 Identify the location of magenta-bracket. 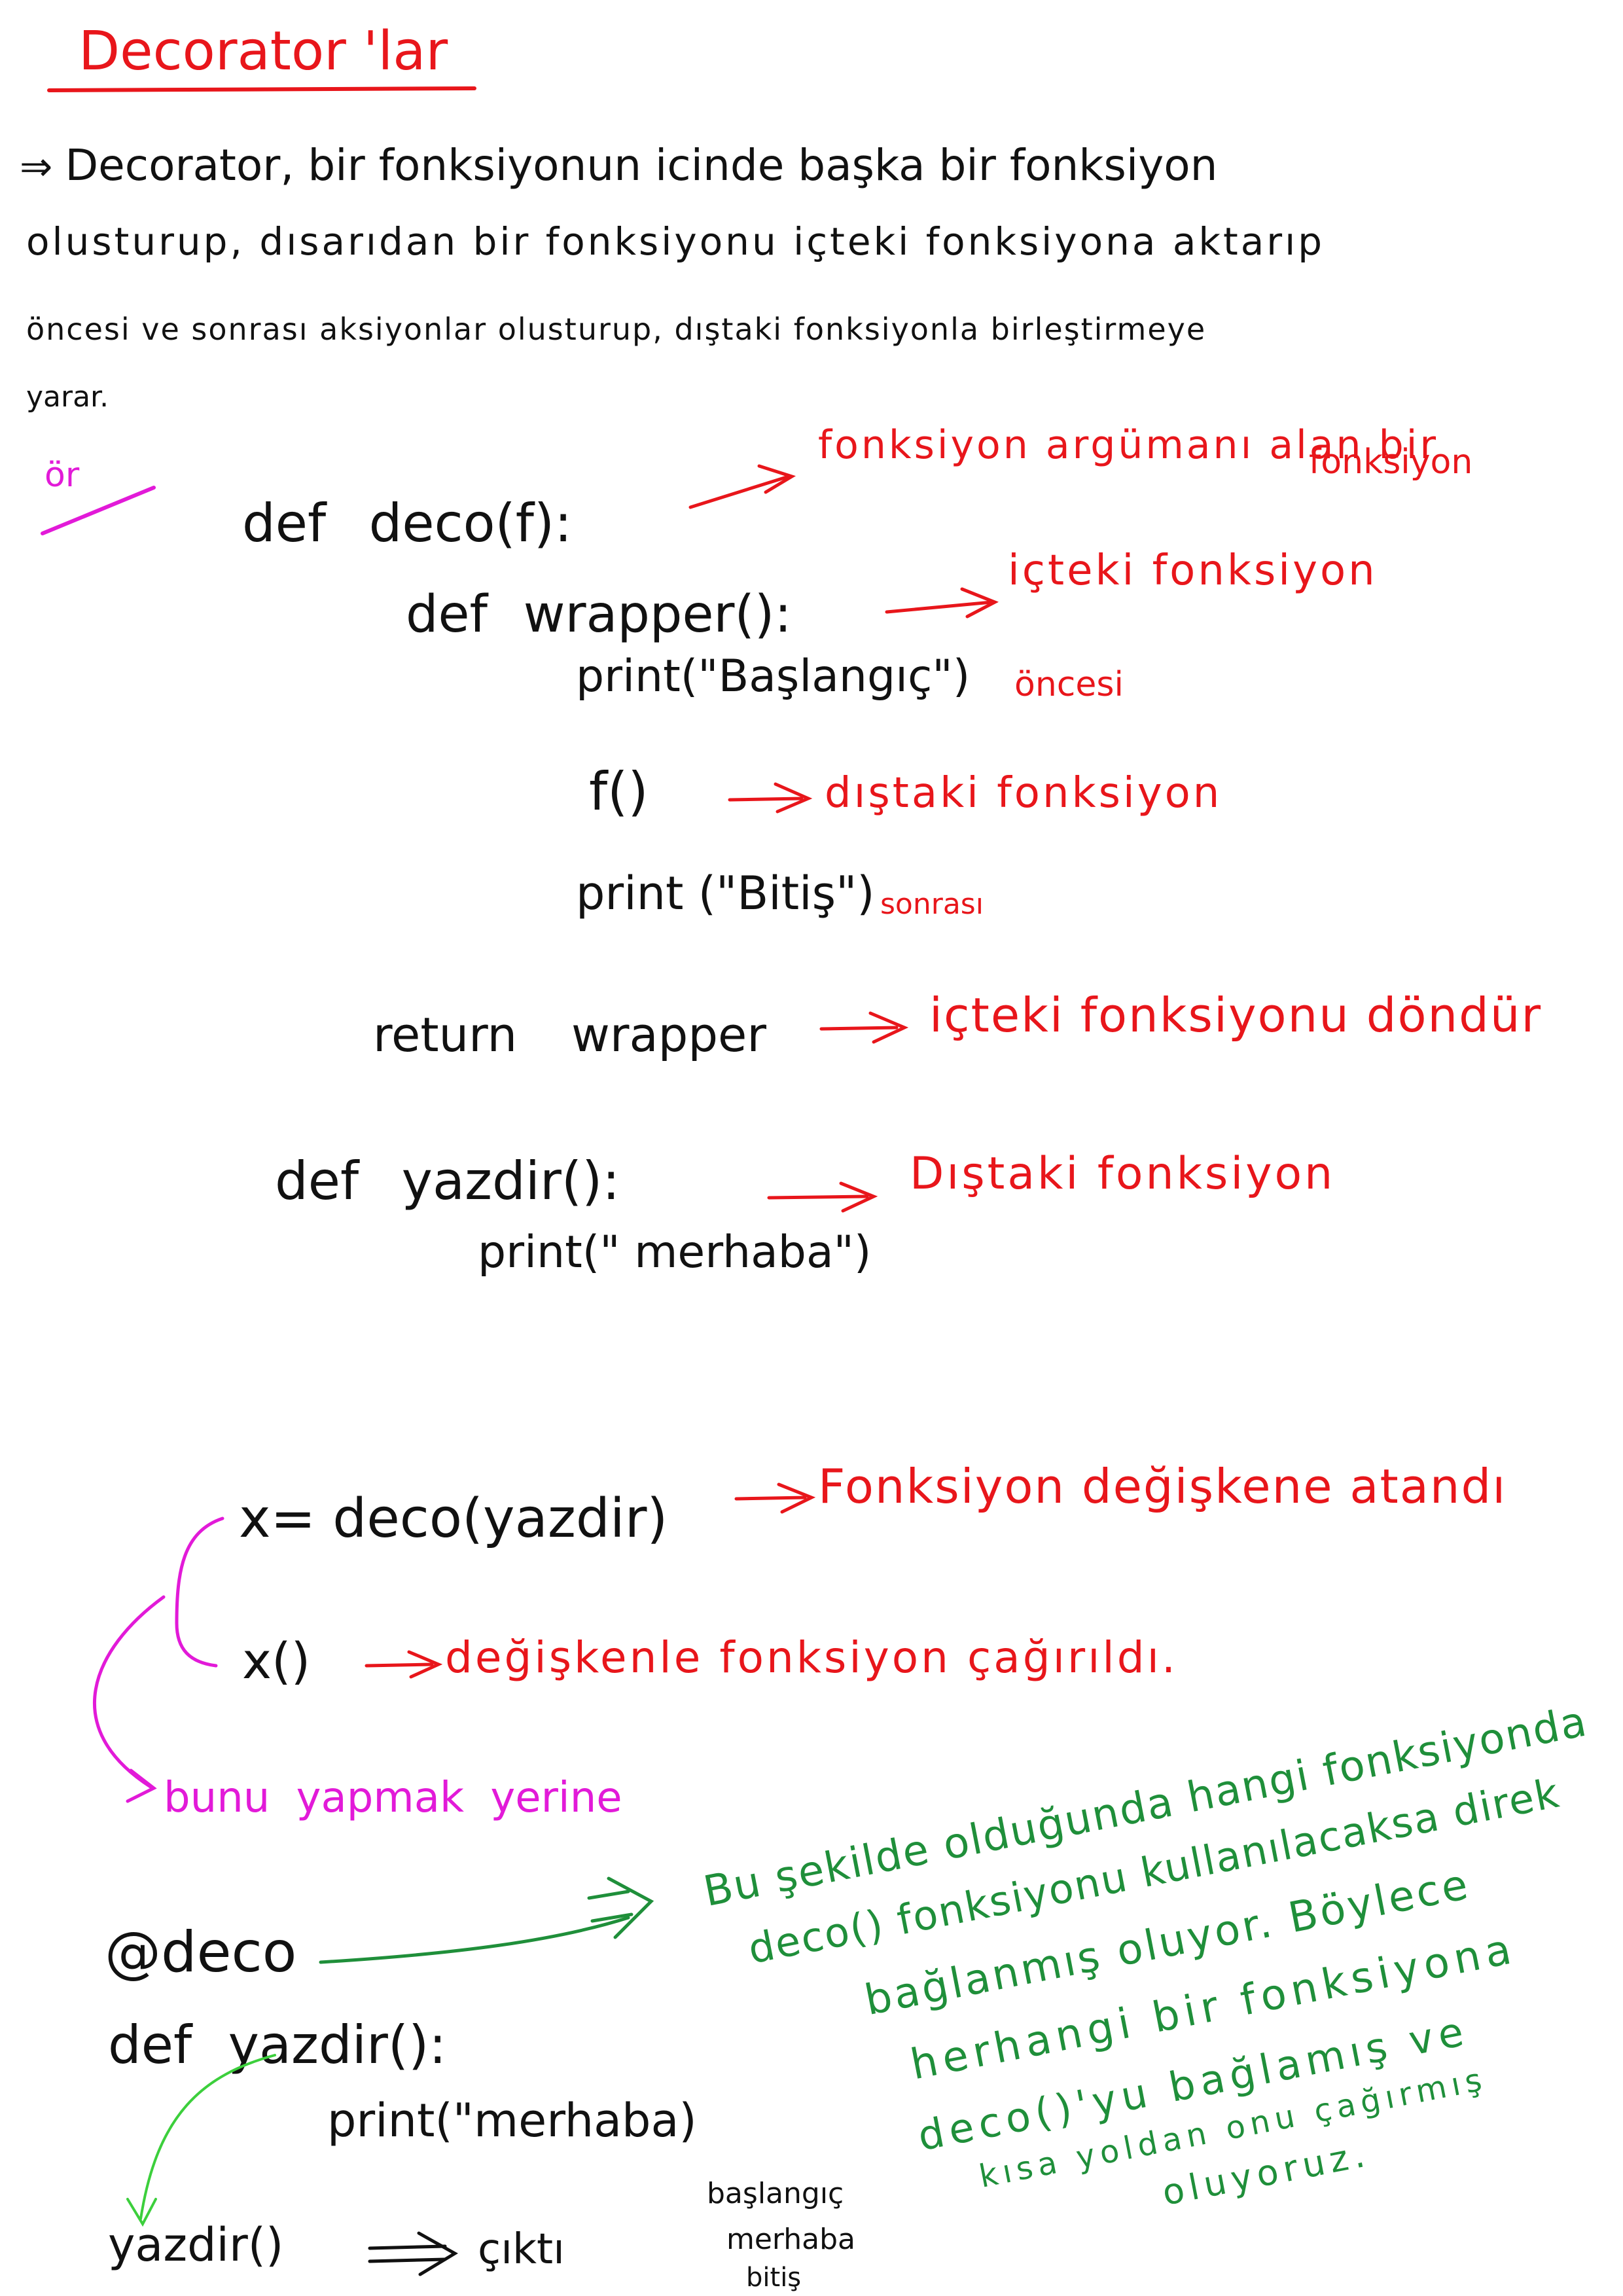
(199, 1592).